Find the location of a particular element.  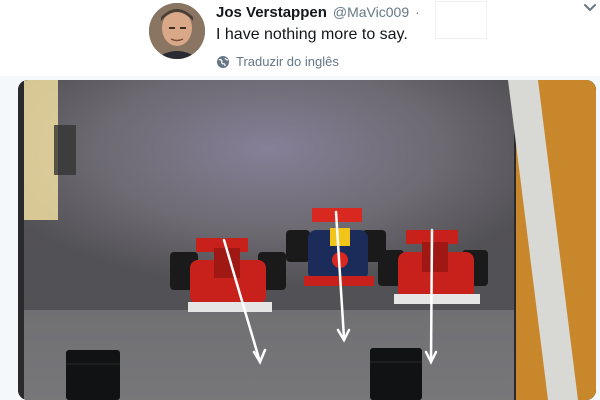

avatar is located at coordinates (177, 31).